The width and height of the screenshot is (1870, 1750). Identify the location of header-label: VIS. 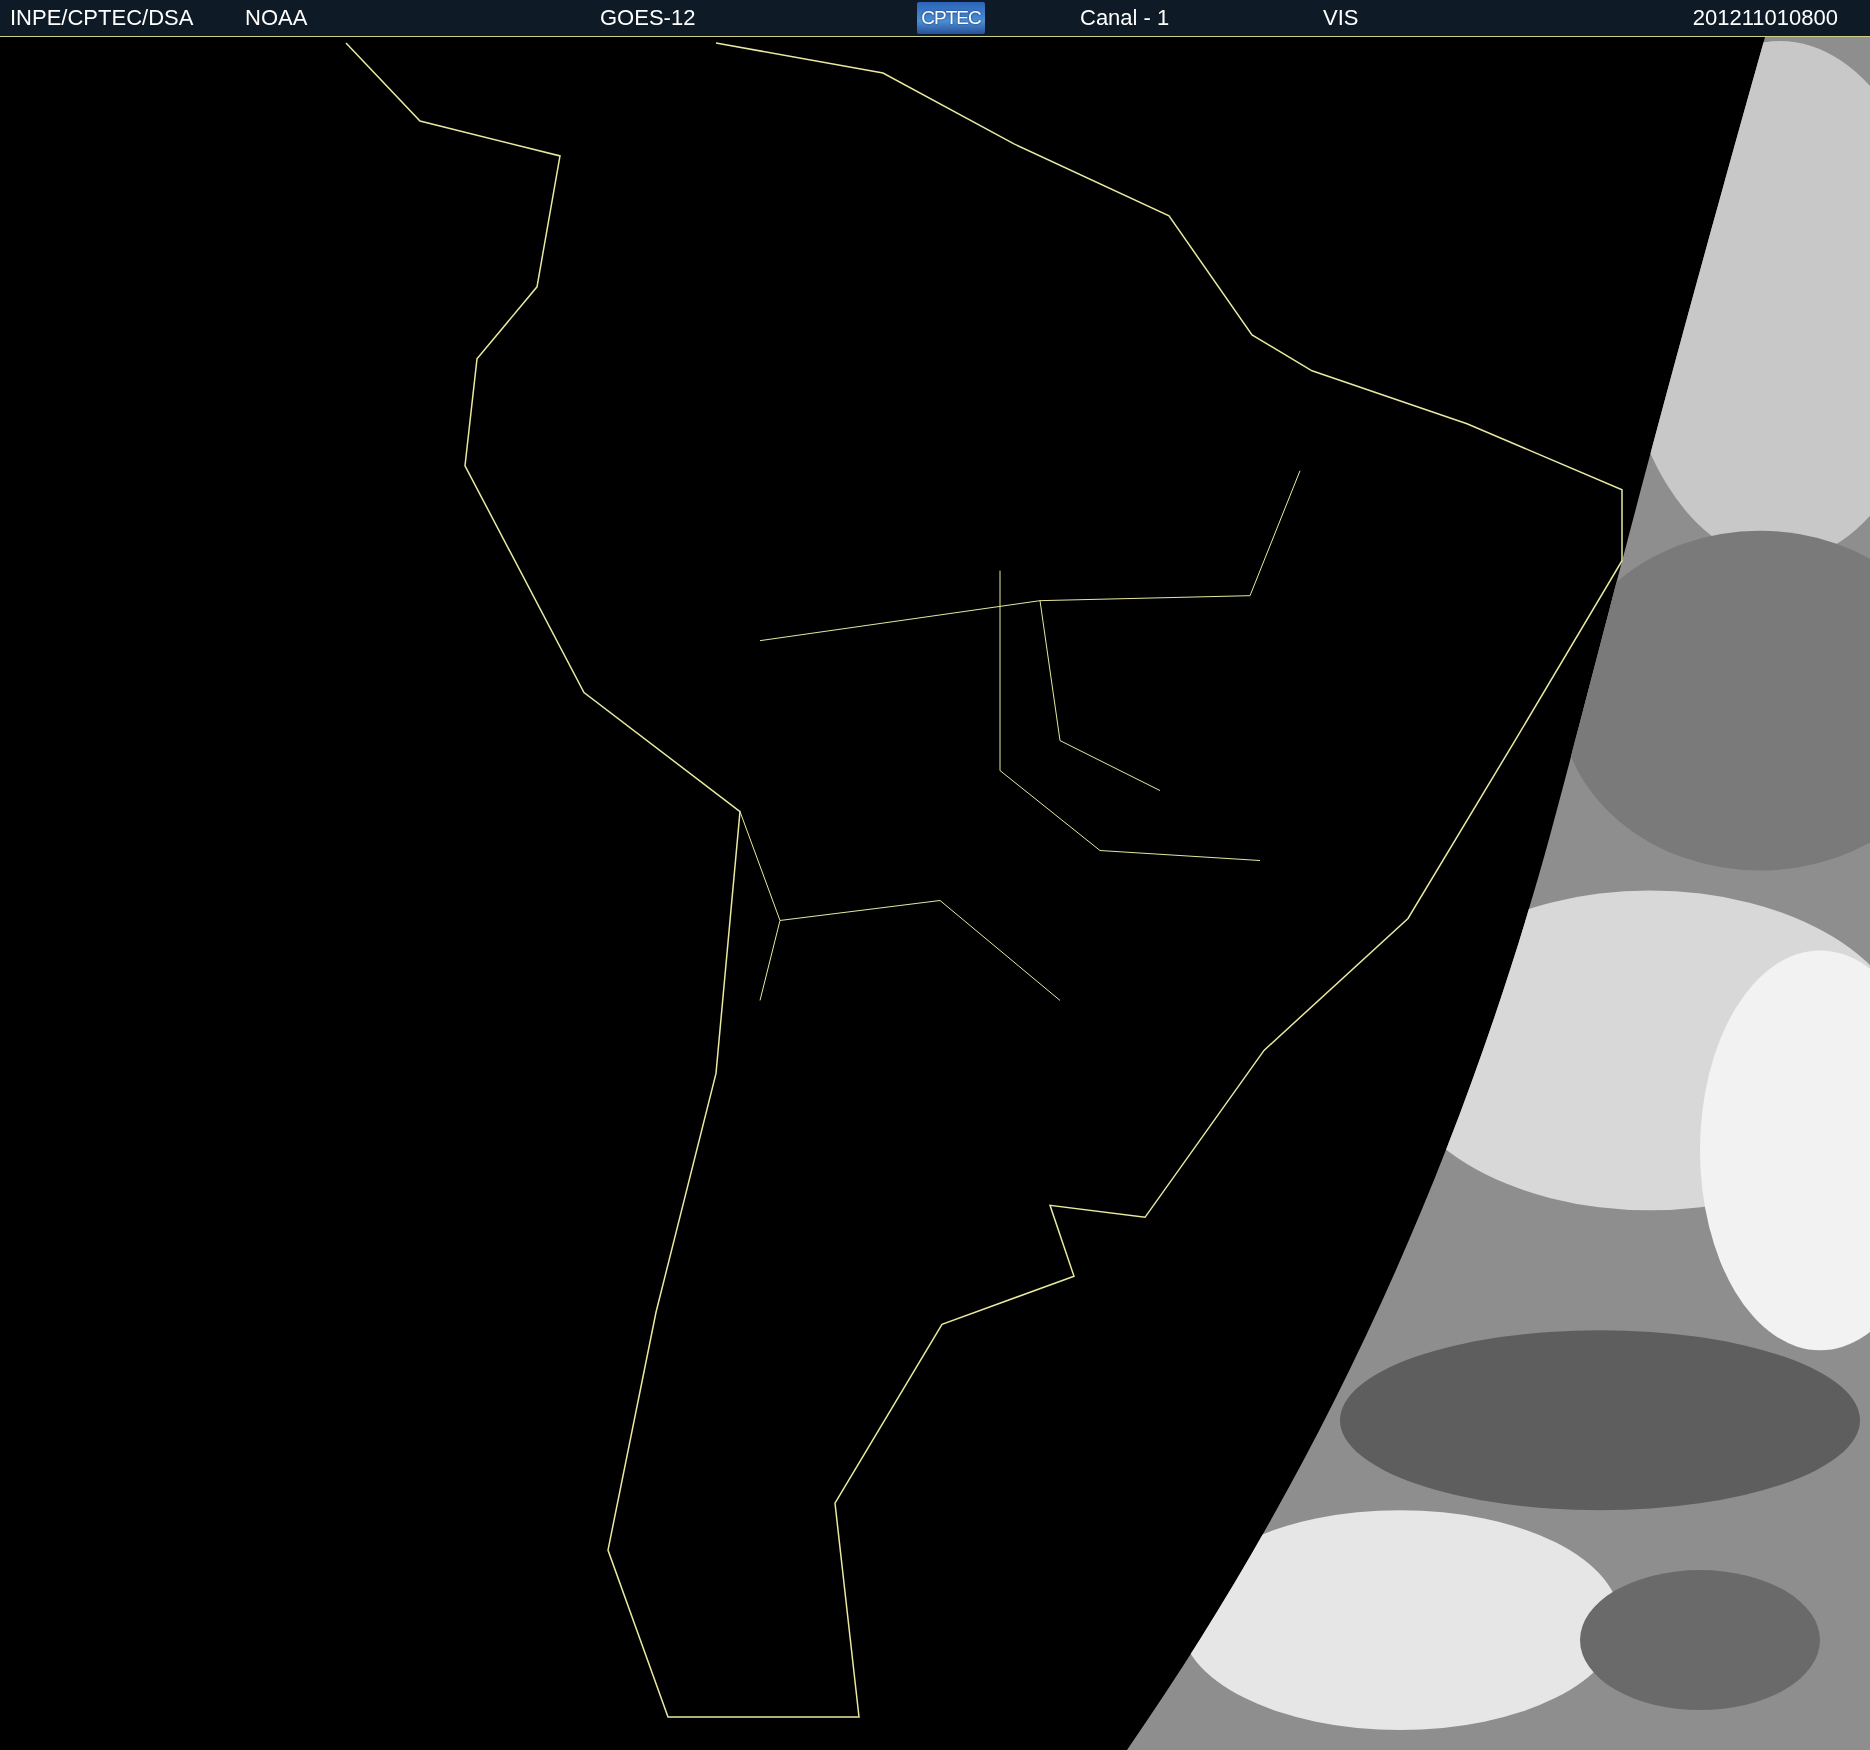
(1341, 18).